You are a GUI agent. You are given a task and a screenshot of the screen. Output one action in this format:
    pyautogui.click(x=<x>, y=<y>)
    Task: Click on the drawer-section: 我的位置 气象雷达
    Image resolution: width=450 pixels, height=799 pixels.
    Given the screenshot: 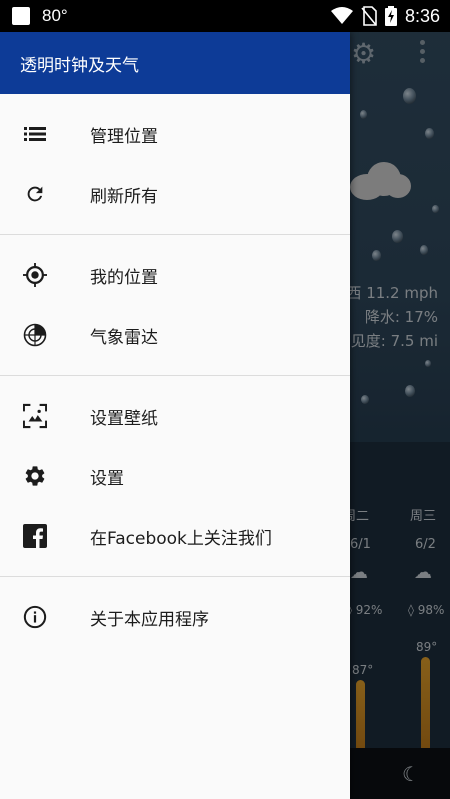 What is the action you would take?
    pyautogui.click(x=175, y=305)
    